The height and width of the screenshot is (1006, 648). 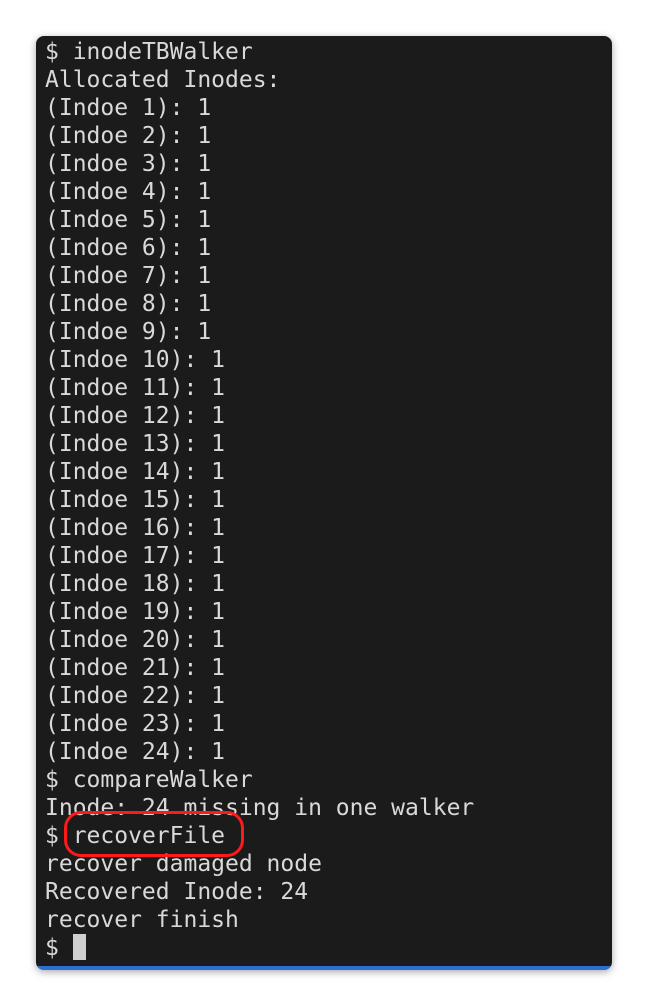 What do you see at coordinates (259, 164) in the screenshot?
I see `output-line: (Indoe 3): 1` at bounding box center [259, 164].